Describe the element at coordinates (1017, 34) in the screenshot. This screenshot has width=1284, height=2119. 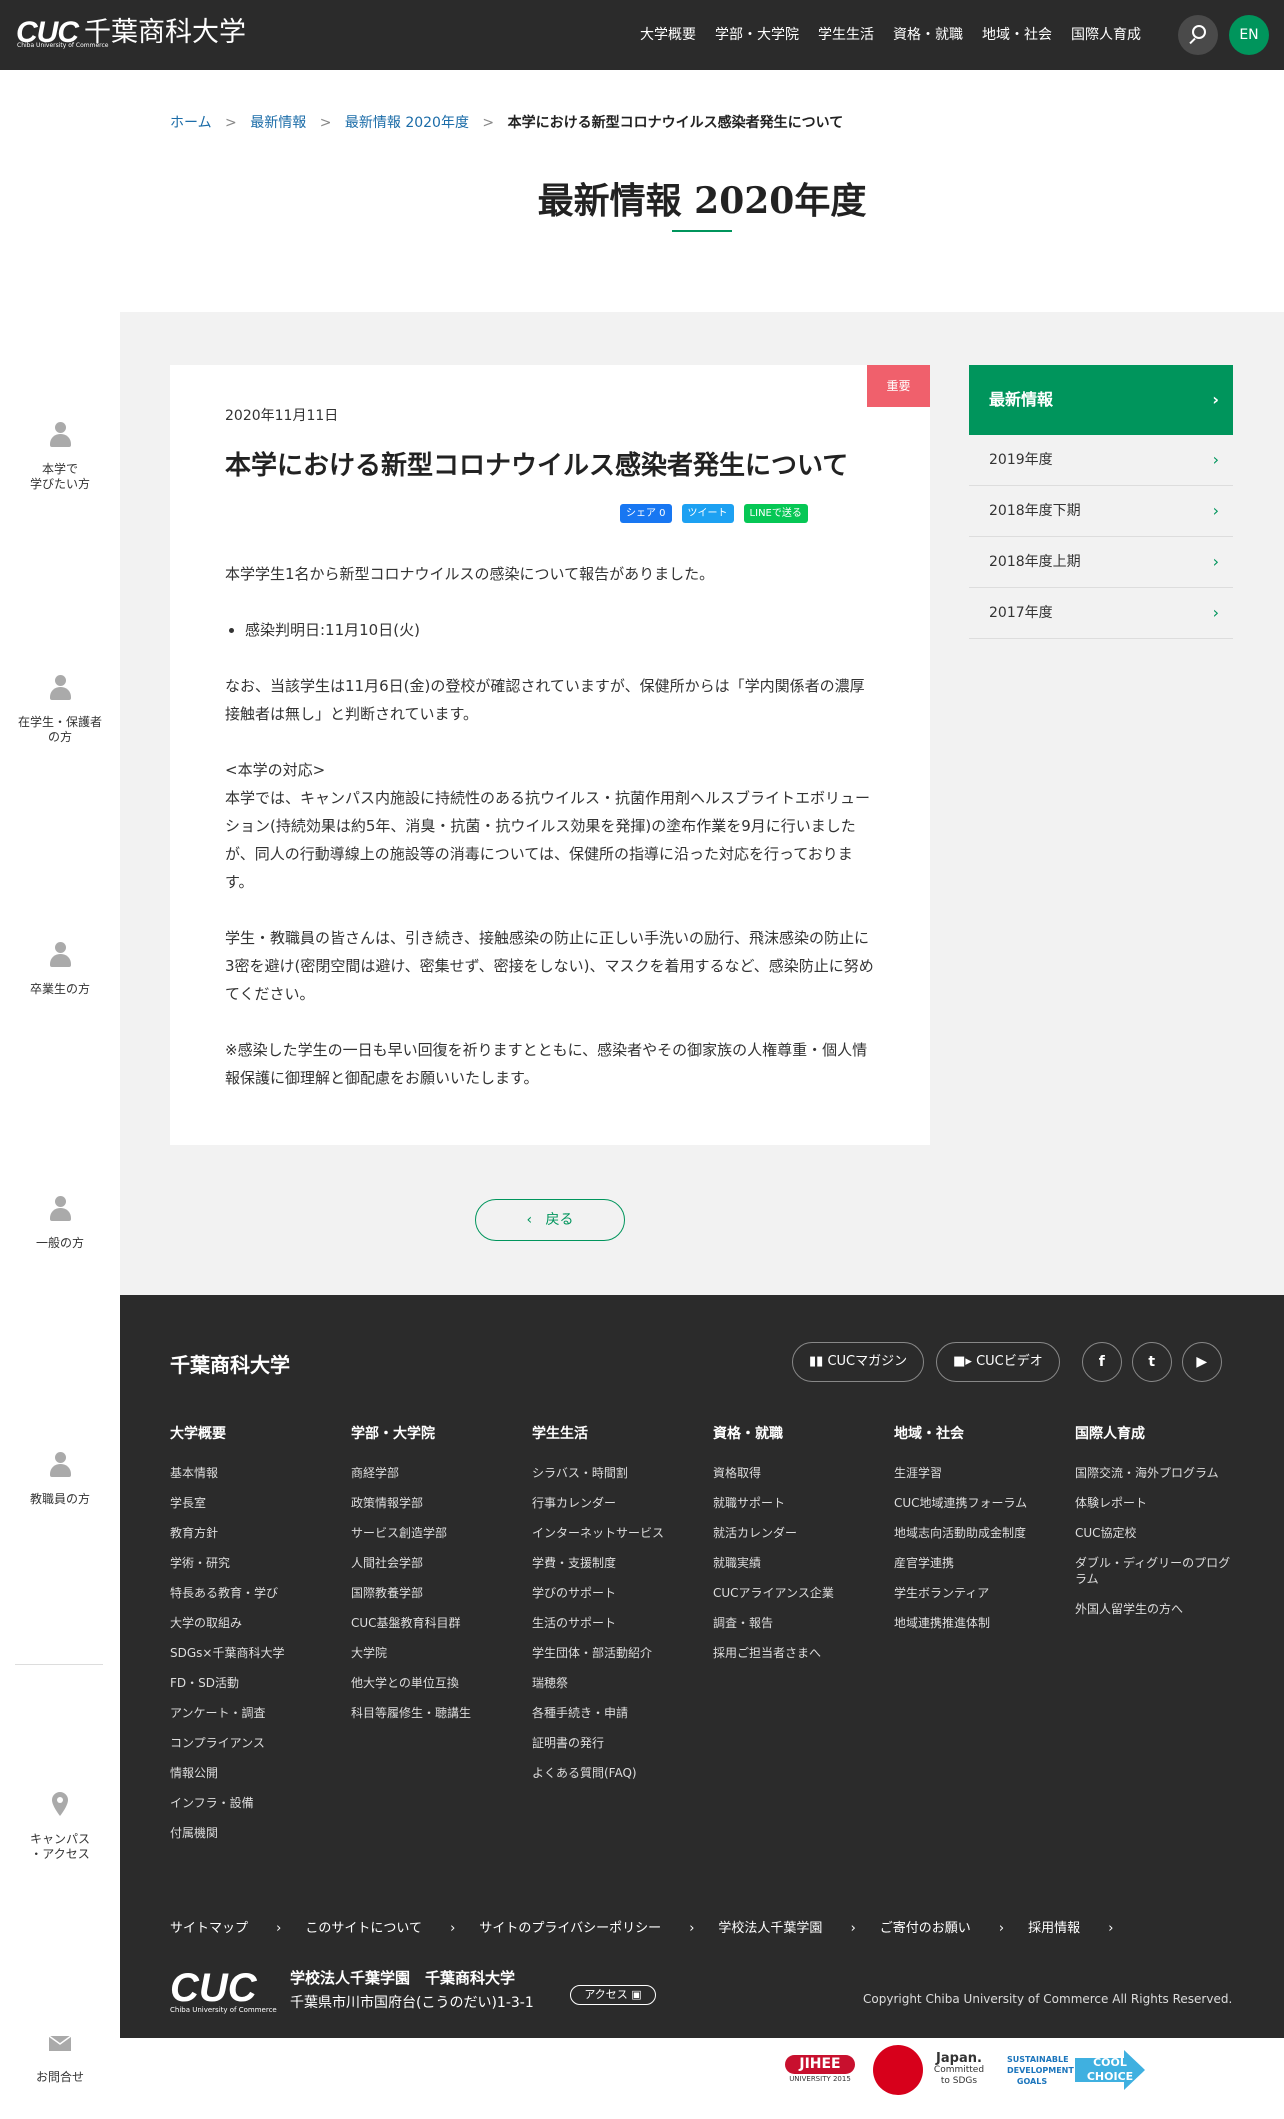
I see `nav-item-community: 地域・社会` at that location.